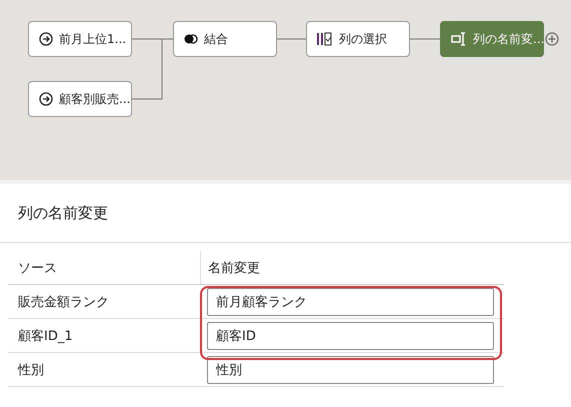 Image resolution: width=571 pixels, height=407 pixels. I want to click on flow-node: 結合, so click(225, 39).